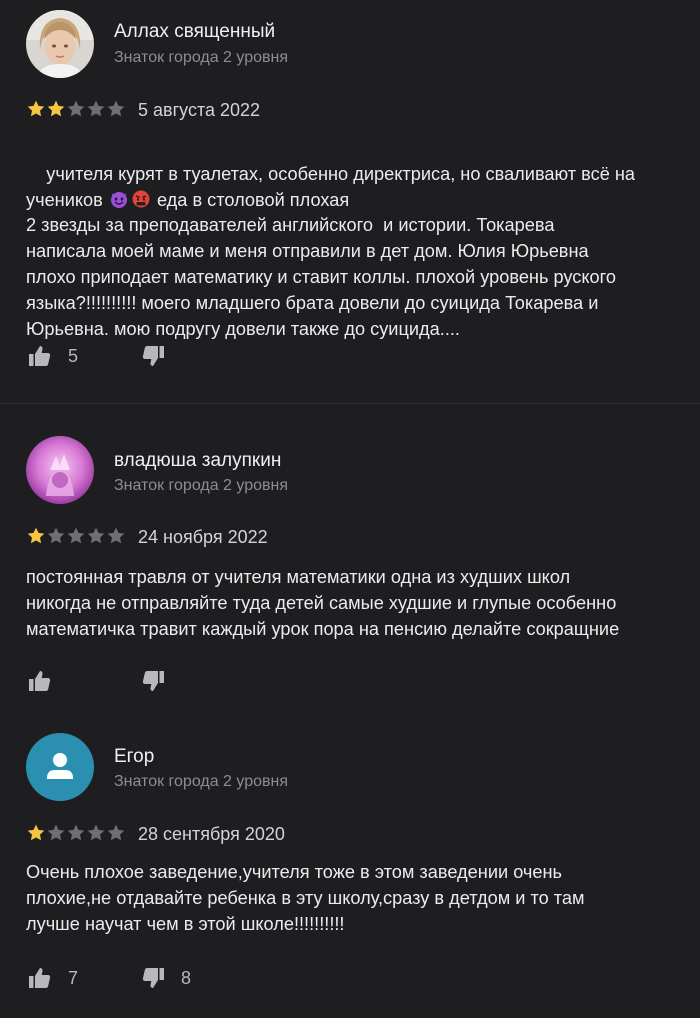  I want to click on dislike-count: 8, so click(186, 977).